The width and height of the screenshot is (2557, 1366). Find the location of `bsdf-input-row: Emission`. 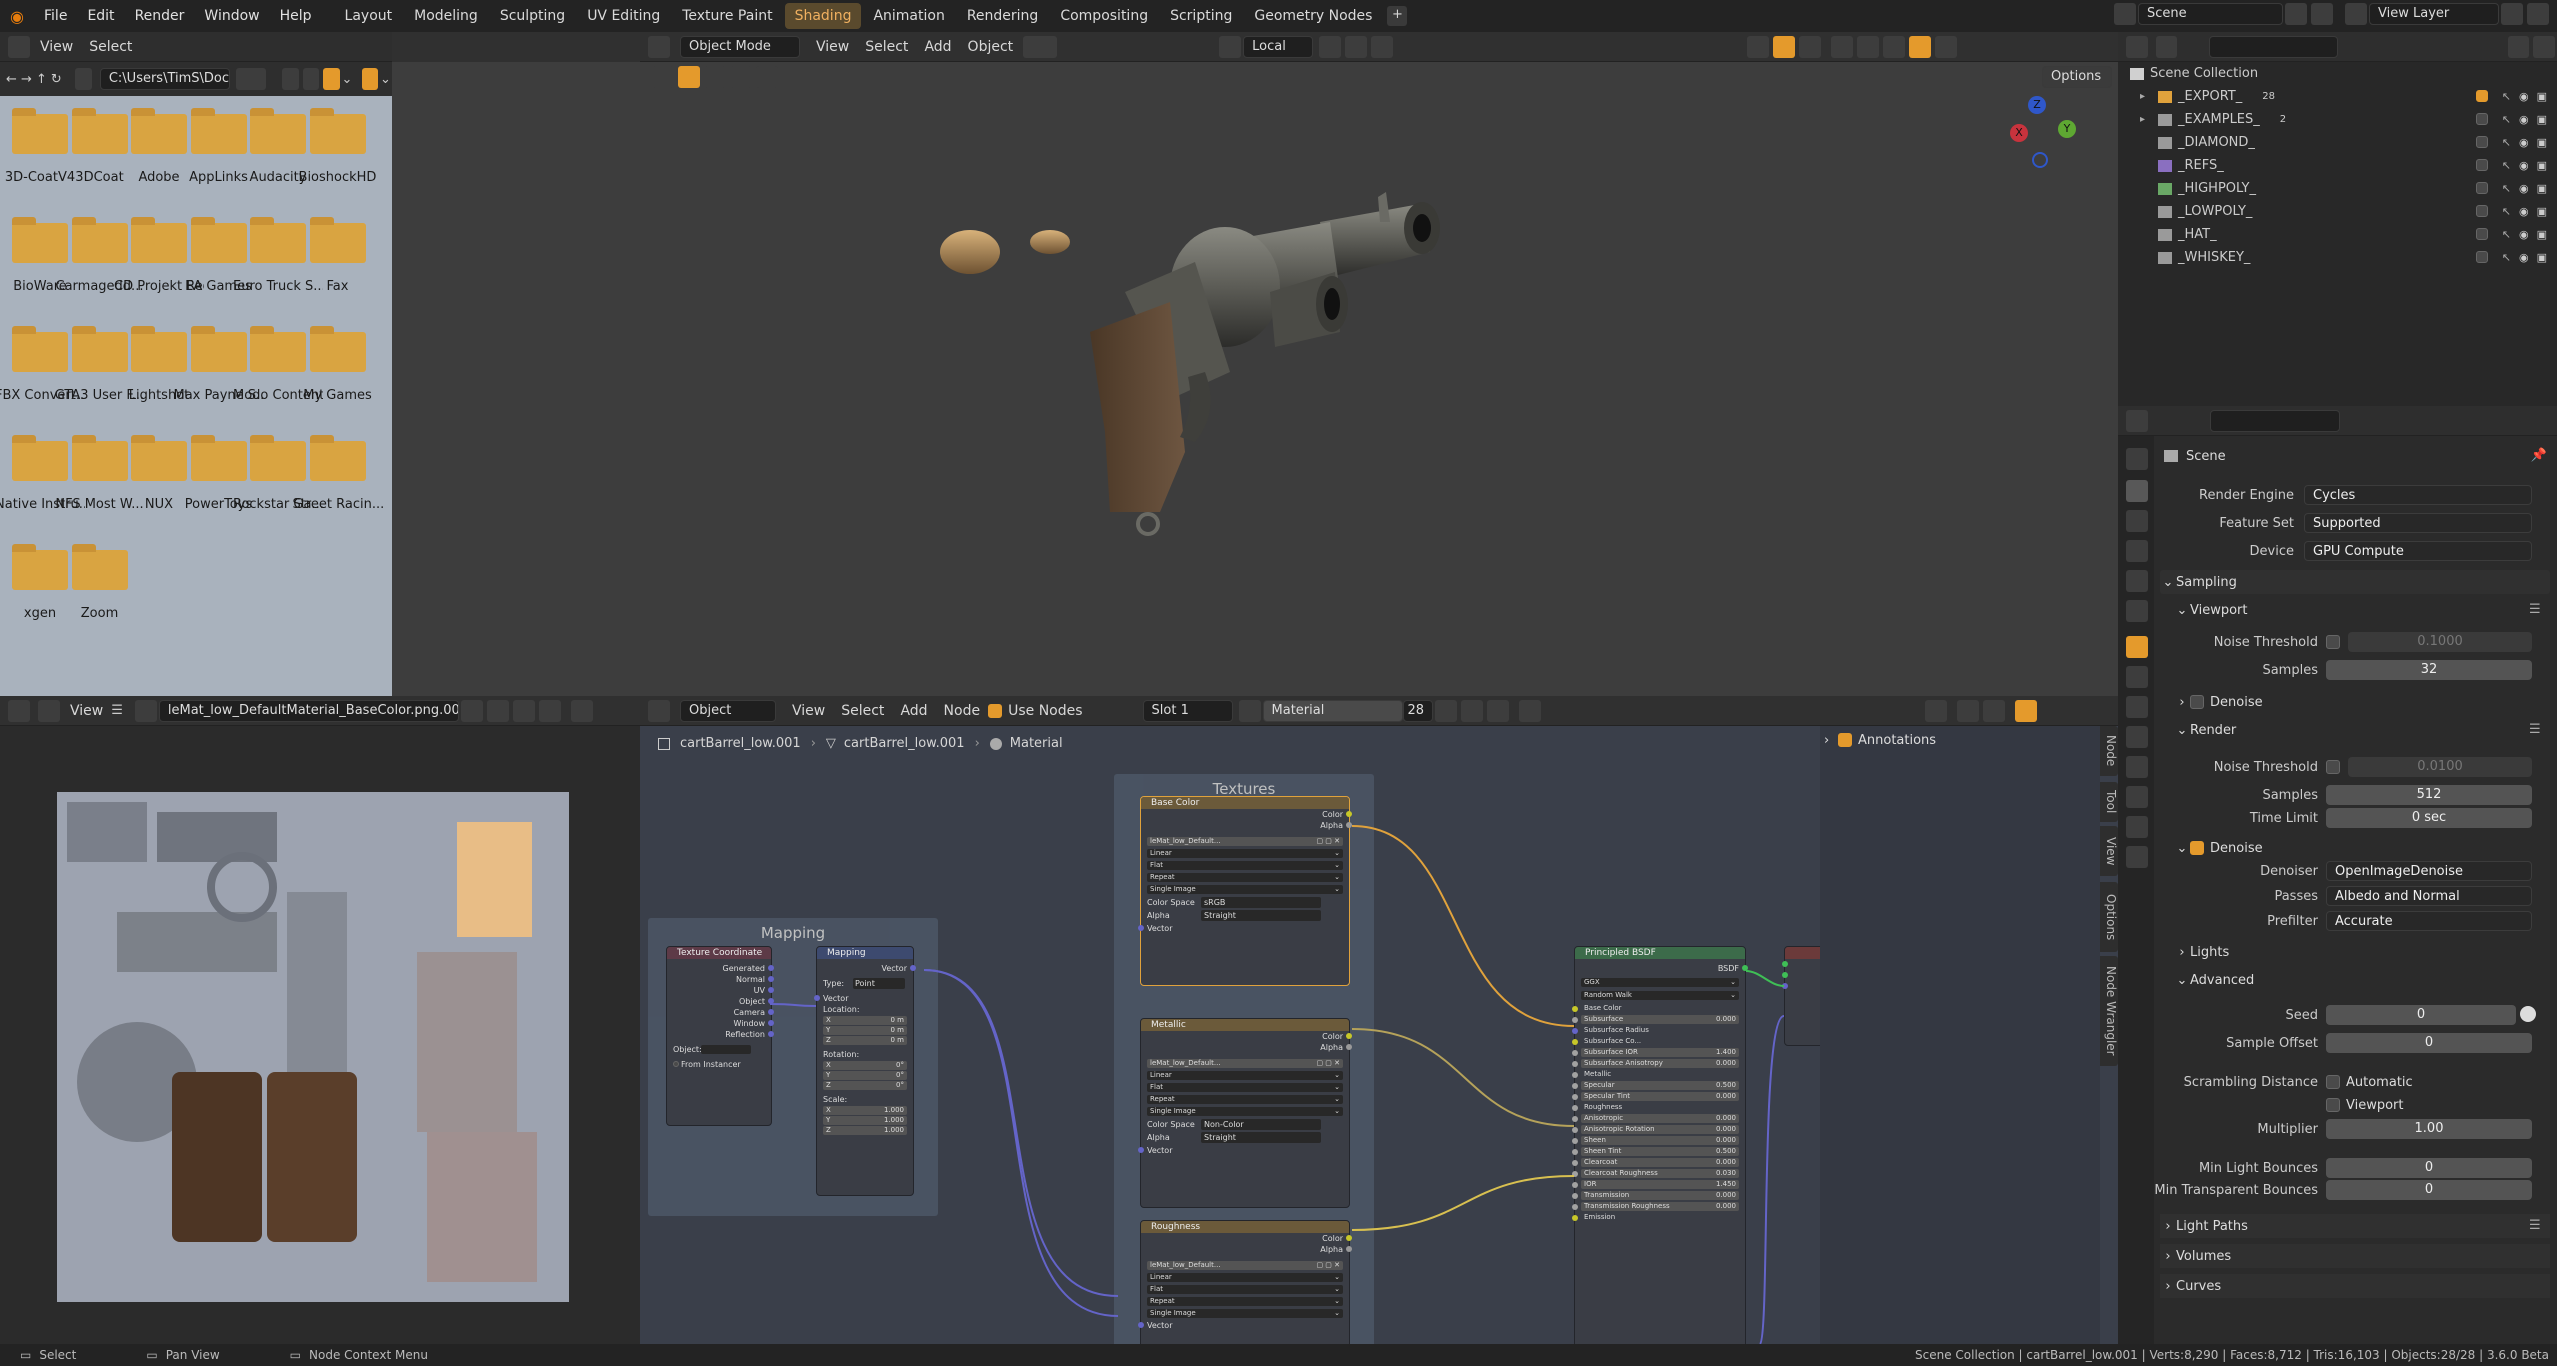

bsdf-input-row: Emission is located at coordinates (1655, 1217).